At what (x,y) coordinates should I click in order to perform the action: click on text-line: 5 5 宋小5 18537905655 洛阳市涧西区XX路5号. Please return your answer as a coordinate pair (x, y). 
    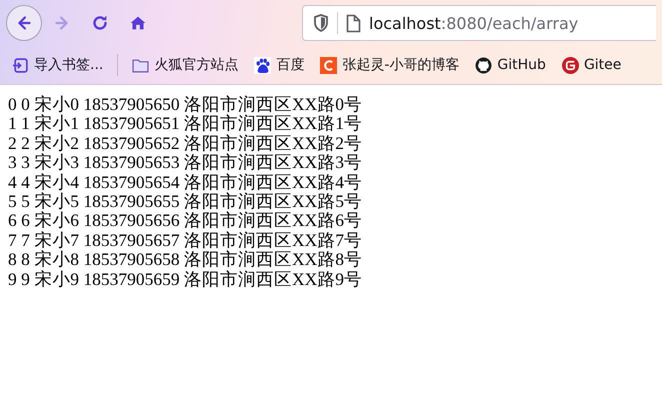
    Looking at the image, I should click on (186, 202).